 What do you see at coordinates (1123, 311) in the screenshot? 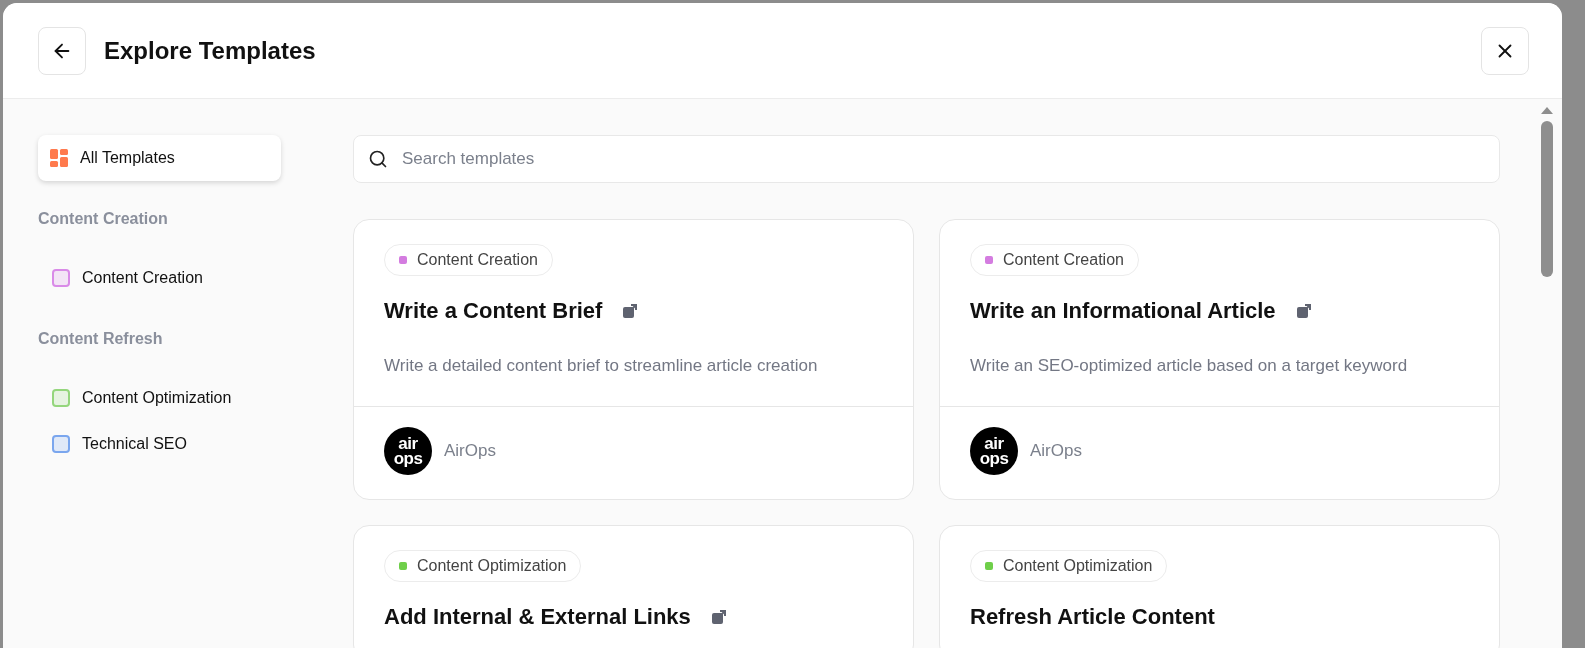
I see `template-title: Write an Informational Article` at bounding box center [1123, 311].